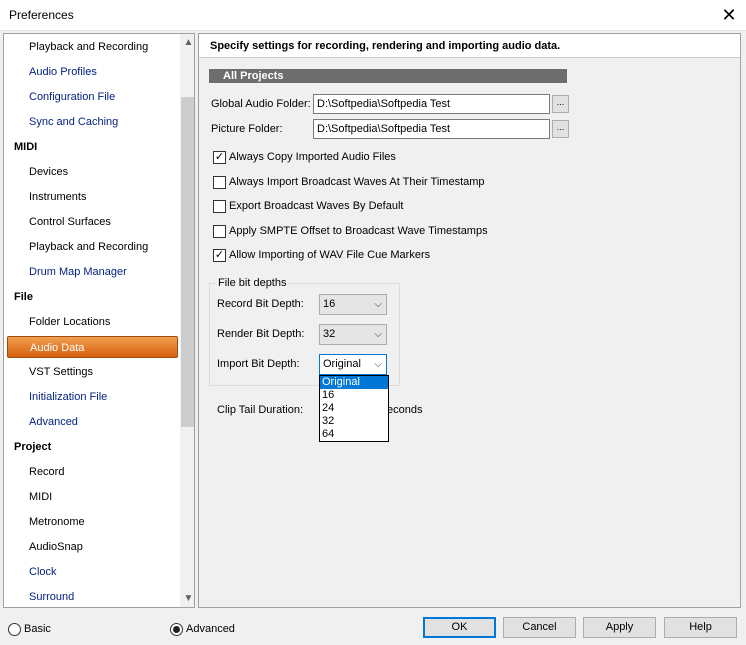 The image size is (746, 645). I want to click on tree-item: Sync and Caching, so click(73, 122).